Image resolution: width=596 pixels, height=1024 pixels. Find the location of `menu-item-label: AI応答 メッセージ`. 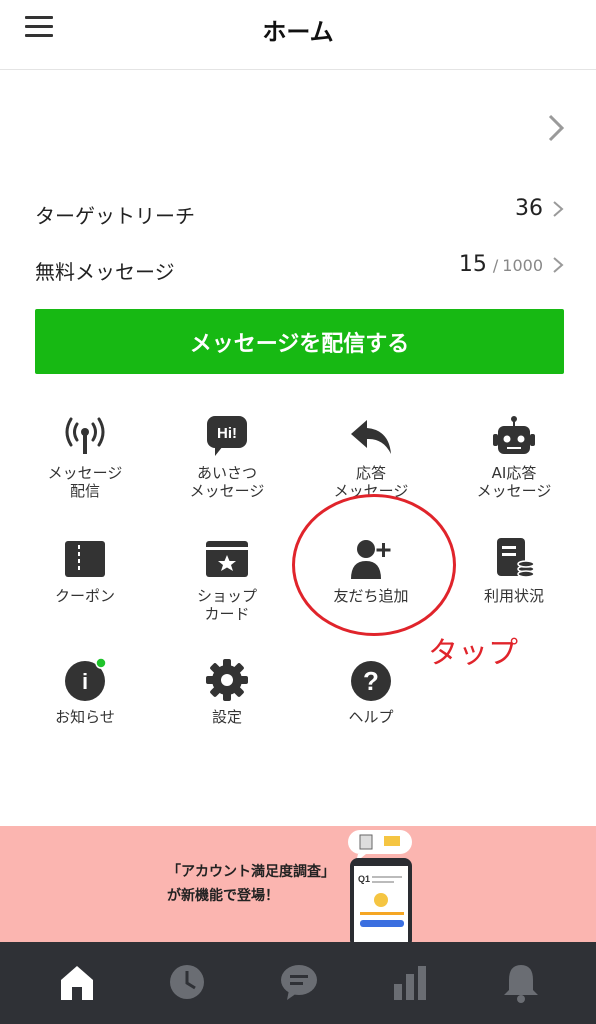

menu-item-label: AI応答 メッセージ is located at coordinates (514, 482).